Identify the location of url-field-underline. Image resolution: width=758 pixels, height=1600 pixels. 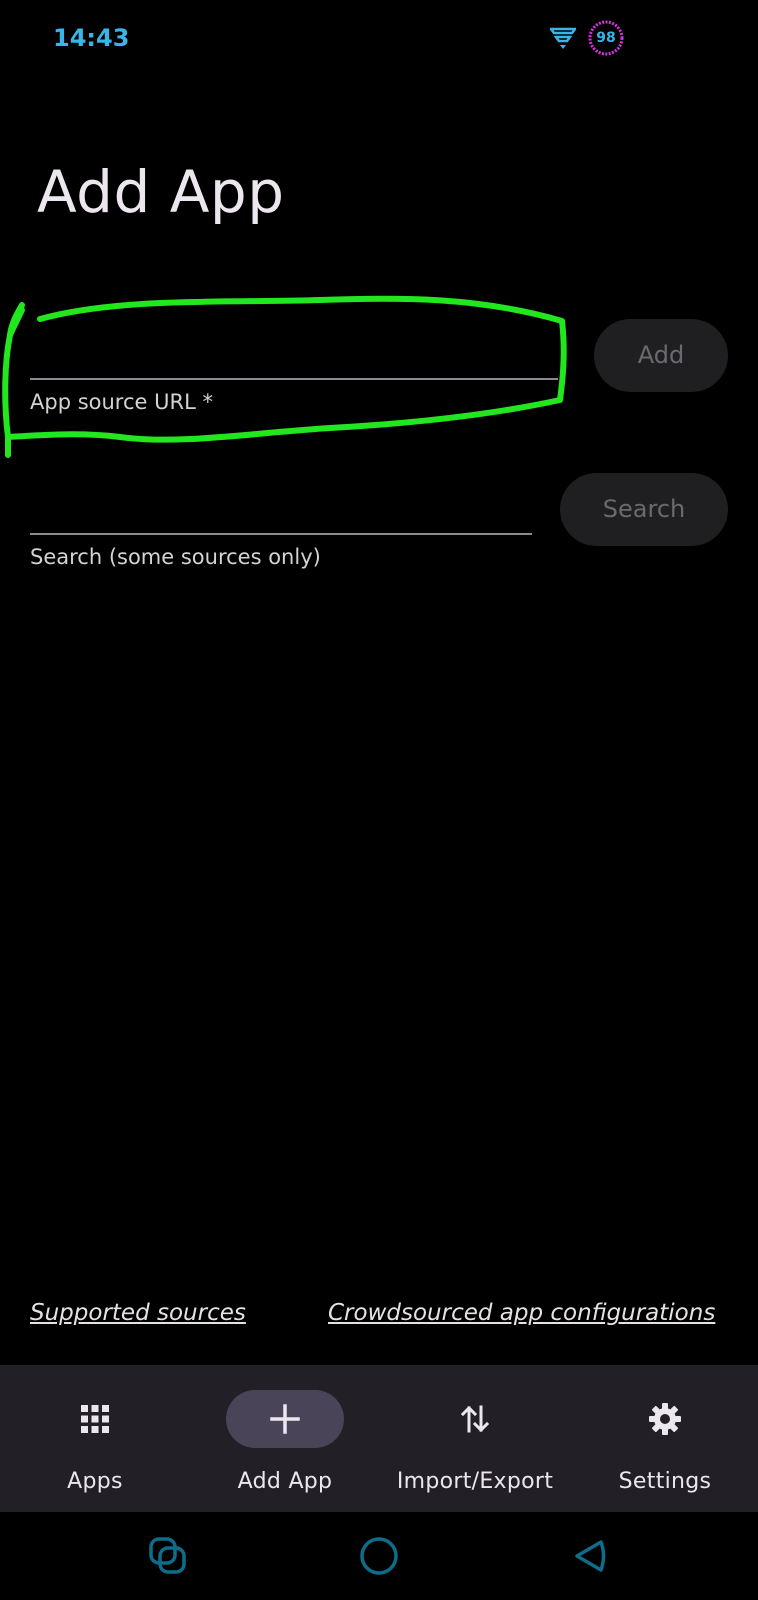
(294, 379).